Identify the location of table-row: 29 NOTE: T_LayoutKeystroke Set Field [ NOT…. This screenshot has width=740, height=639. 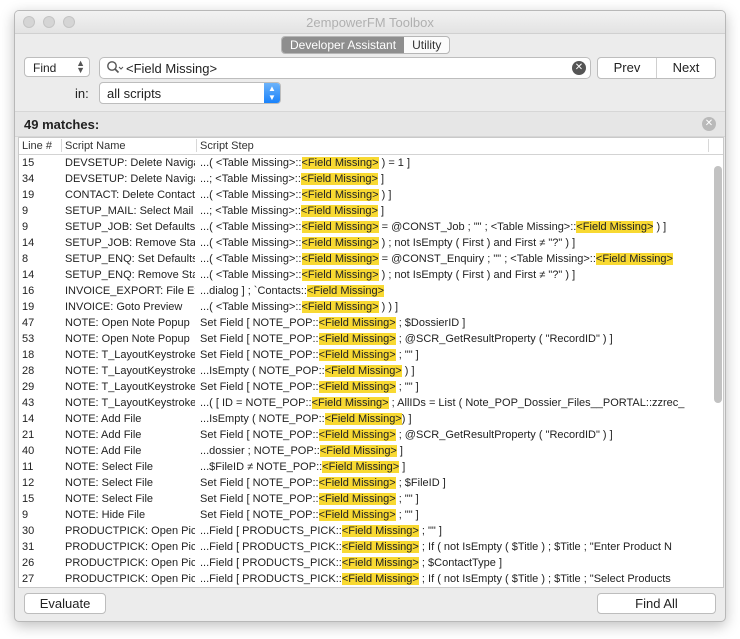
(364, 387).